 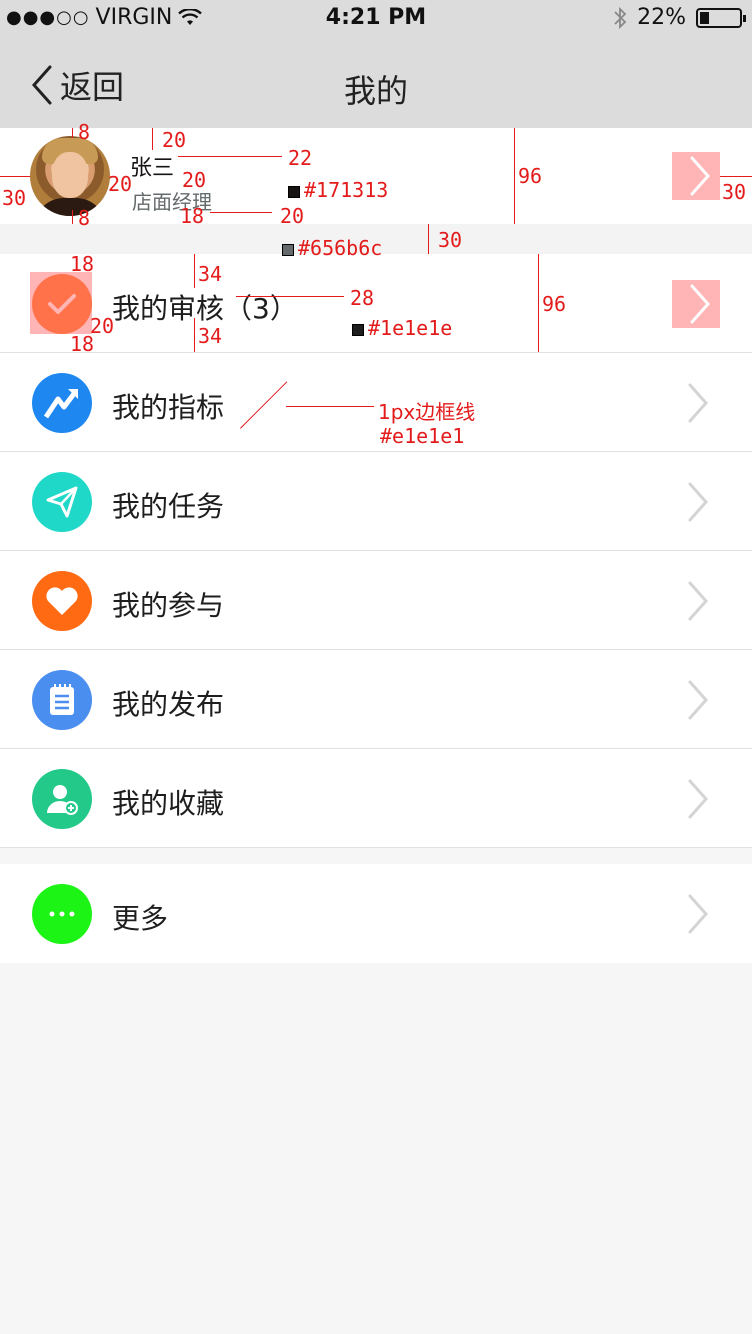 I want to click on more-row: 更多, so click(x=376, y=913).